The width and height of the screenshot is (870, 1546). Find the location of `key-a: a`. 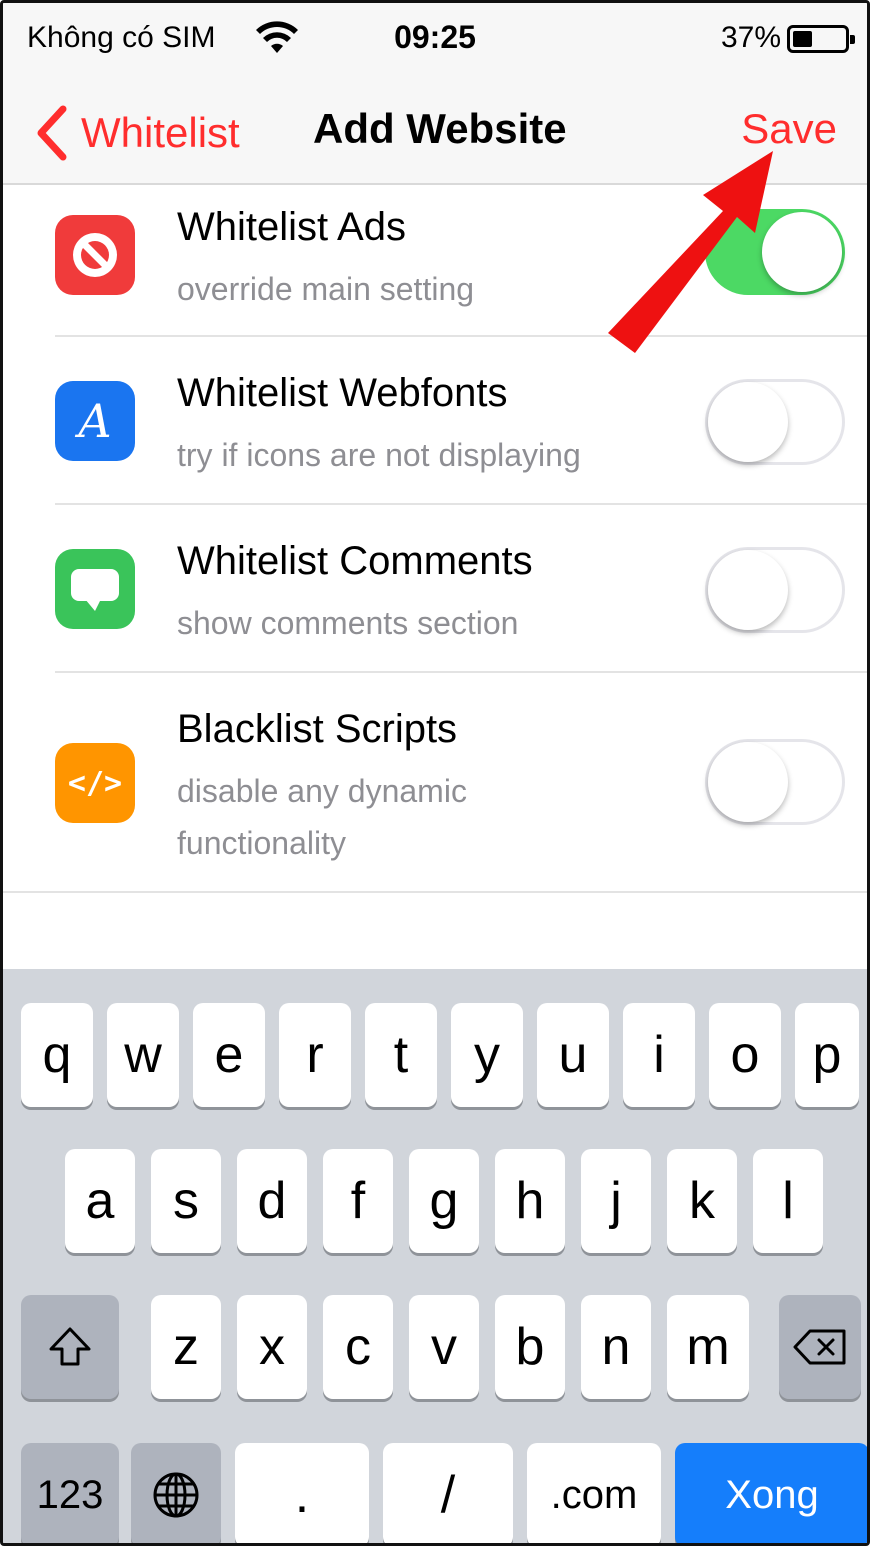

key-a: a is located at coordinates (100, 1201).